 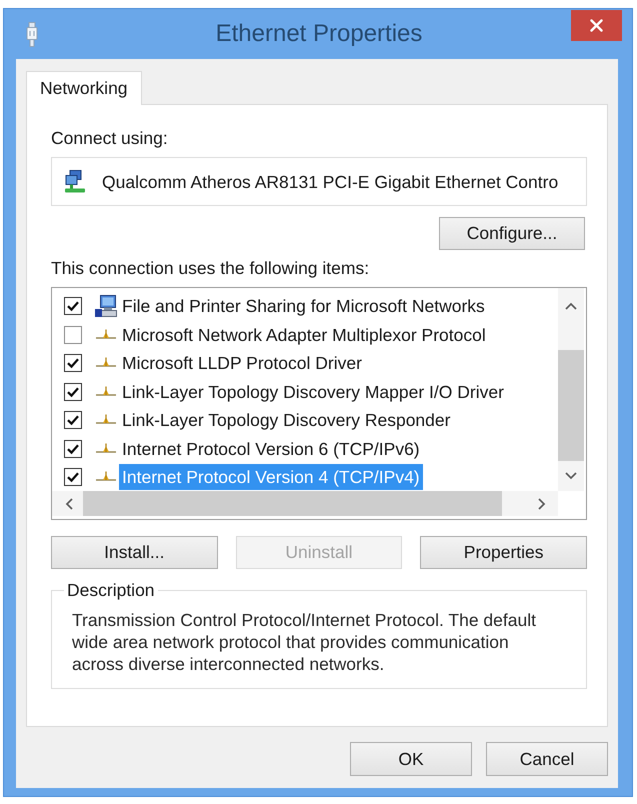 I want to click on description-text: Transmission Control Protocol/Internet Protocol. The default wide area network protocol that provides communication across diverse interconnected networks., so click(x=304, y=642).